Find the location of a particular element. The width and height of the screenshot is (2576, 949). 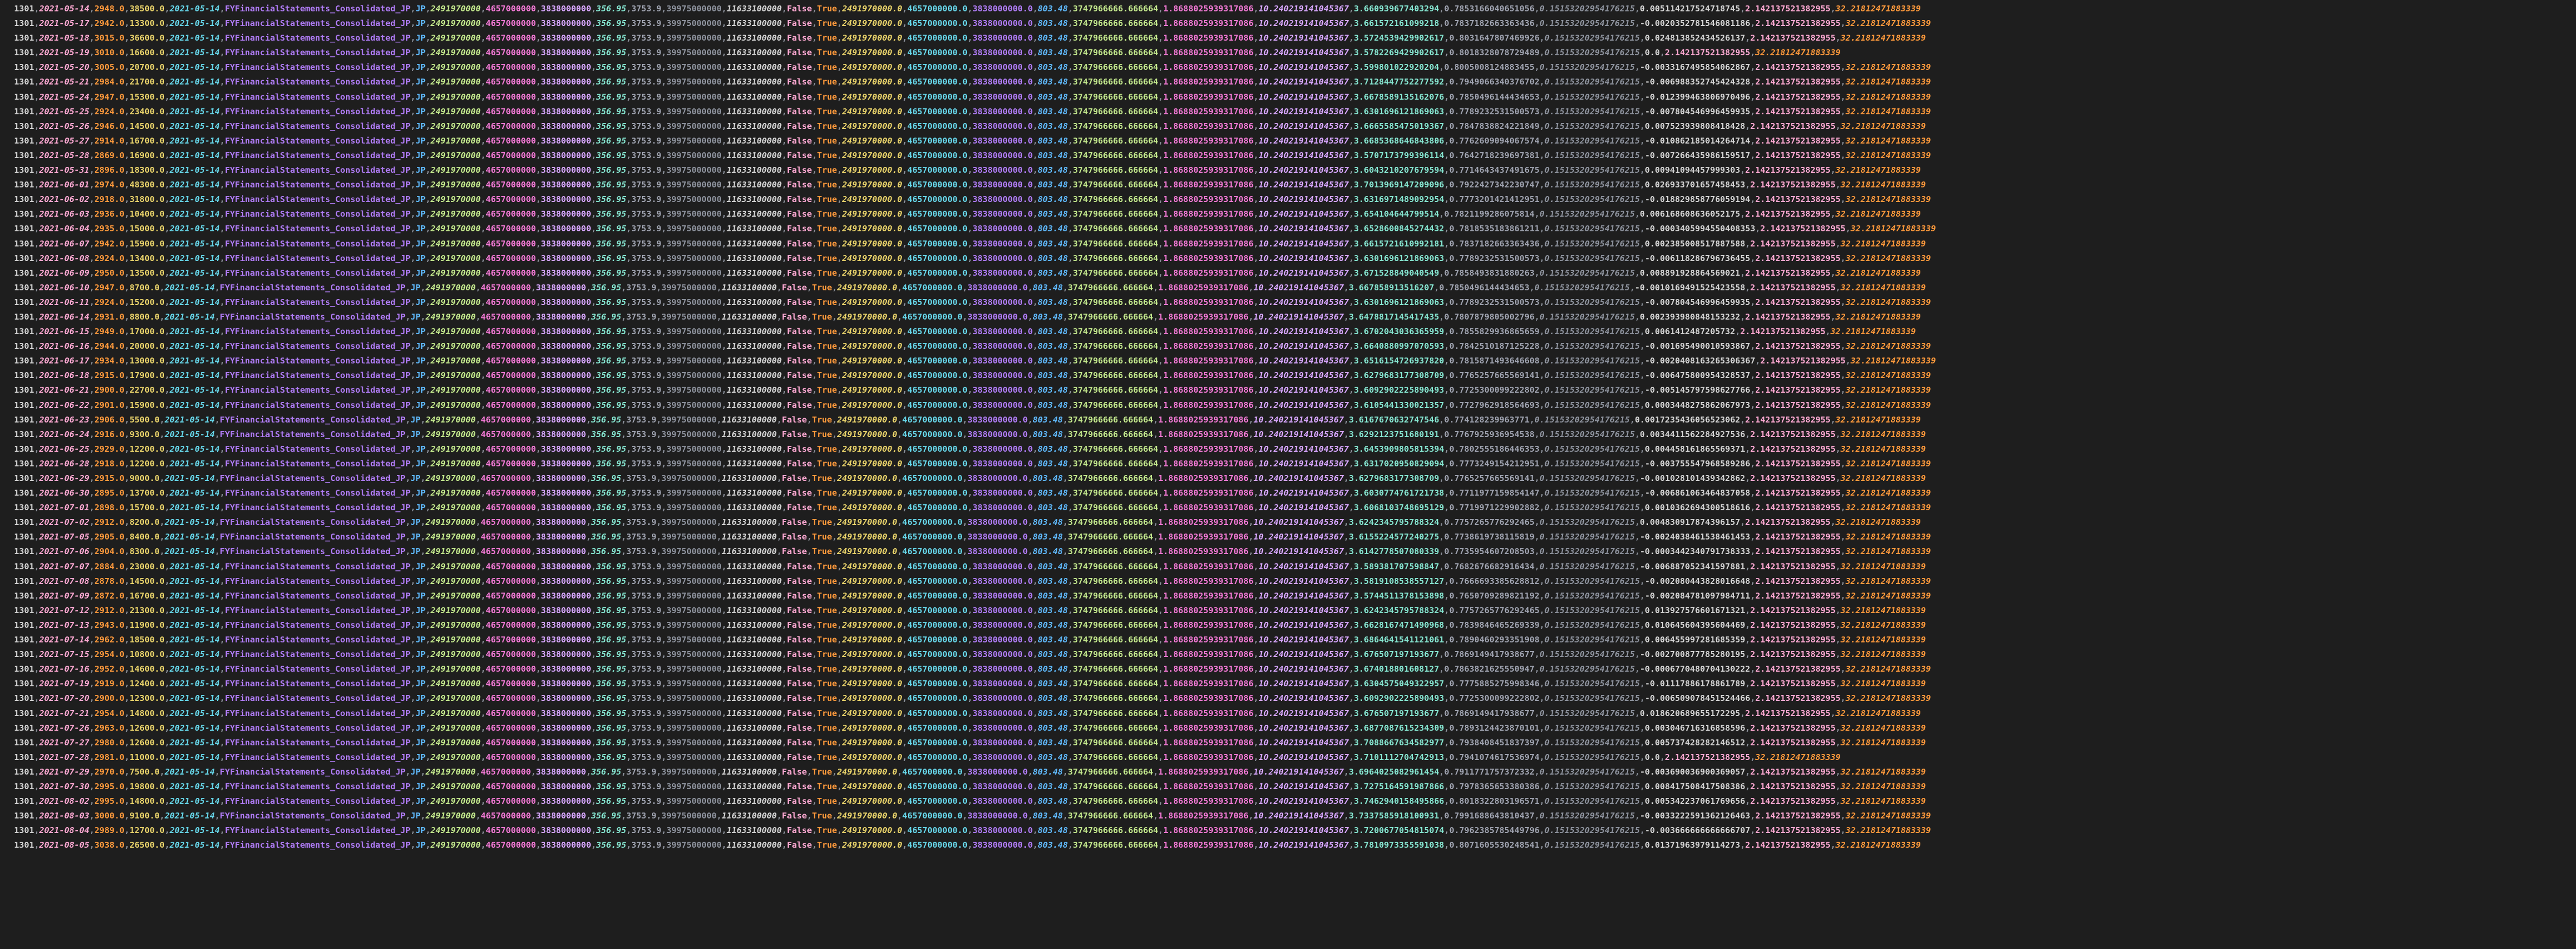

csv-field: 2949.0 is located at coordinates (109, 332).